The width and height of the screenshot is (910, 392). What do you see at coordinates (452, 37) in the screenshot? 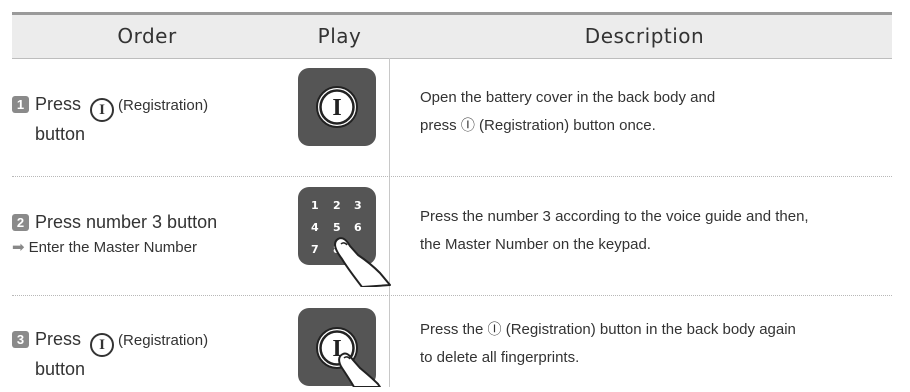
I see `table-header: Order Play Description` at bounding box center [452, 37].